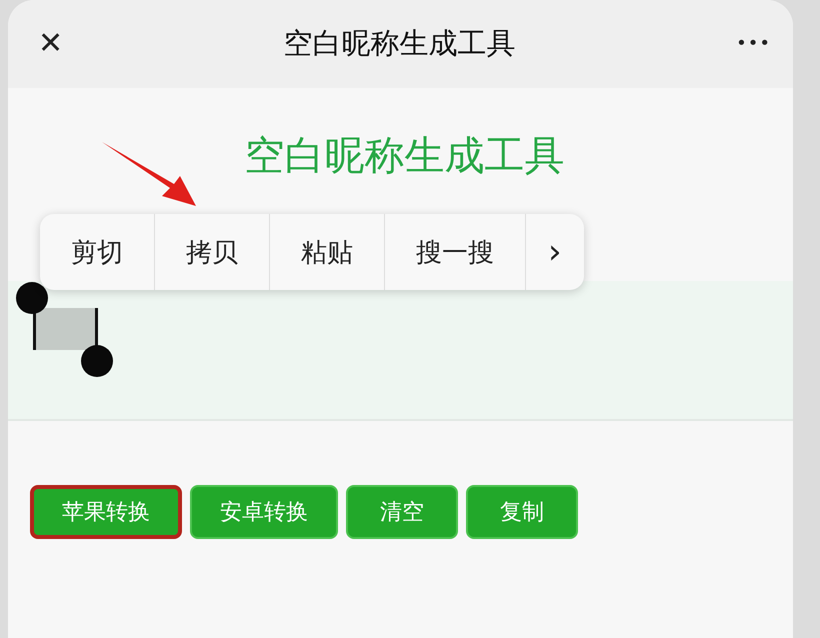 The image size is (820, 638). Describe the element at coordinates (555, 252) in the screenshot. I see `menu-item: ›` at that location.